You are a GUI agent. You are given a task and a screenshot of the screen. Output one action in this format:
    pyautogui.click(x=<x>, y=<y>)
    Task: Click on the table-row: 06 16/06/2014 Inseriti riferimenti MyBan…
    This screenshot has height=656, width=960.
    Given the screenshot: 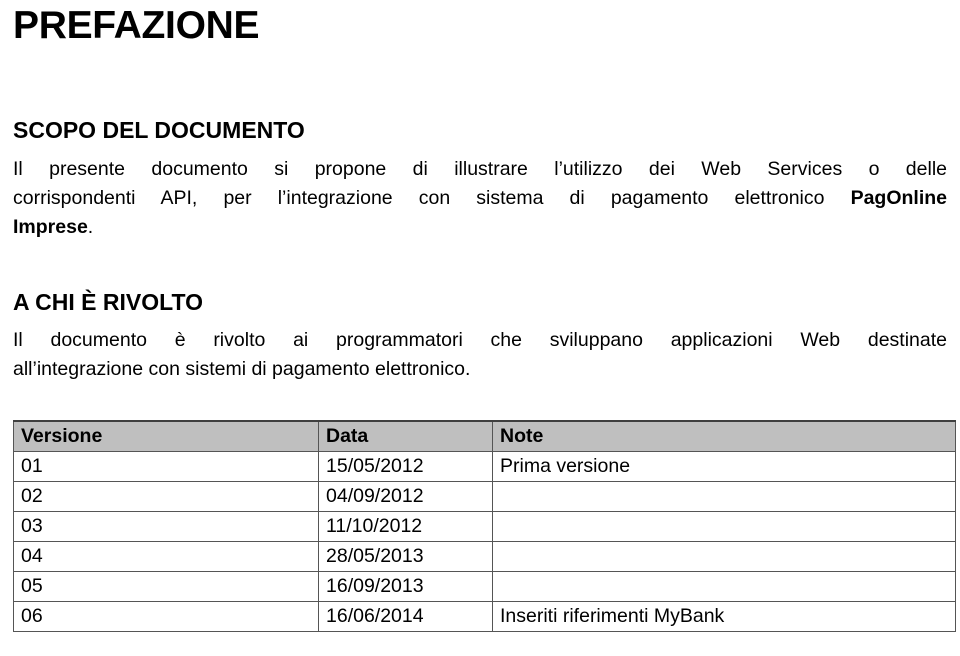 What is the action you would take?
    pyautogui.click(x=484, y=616)
    